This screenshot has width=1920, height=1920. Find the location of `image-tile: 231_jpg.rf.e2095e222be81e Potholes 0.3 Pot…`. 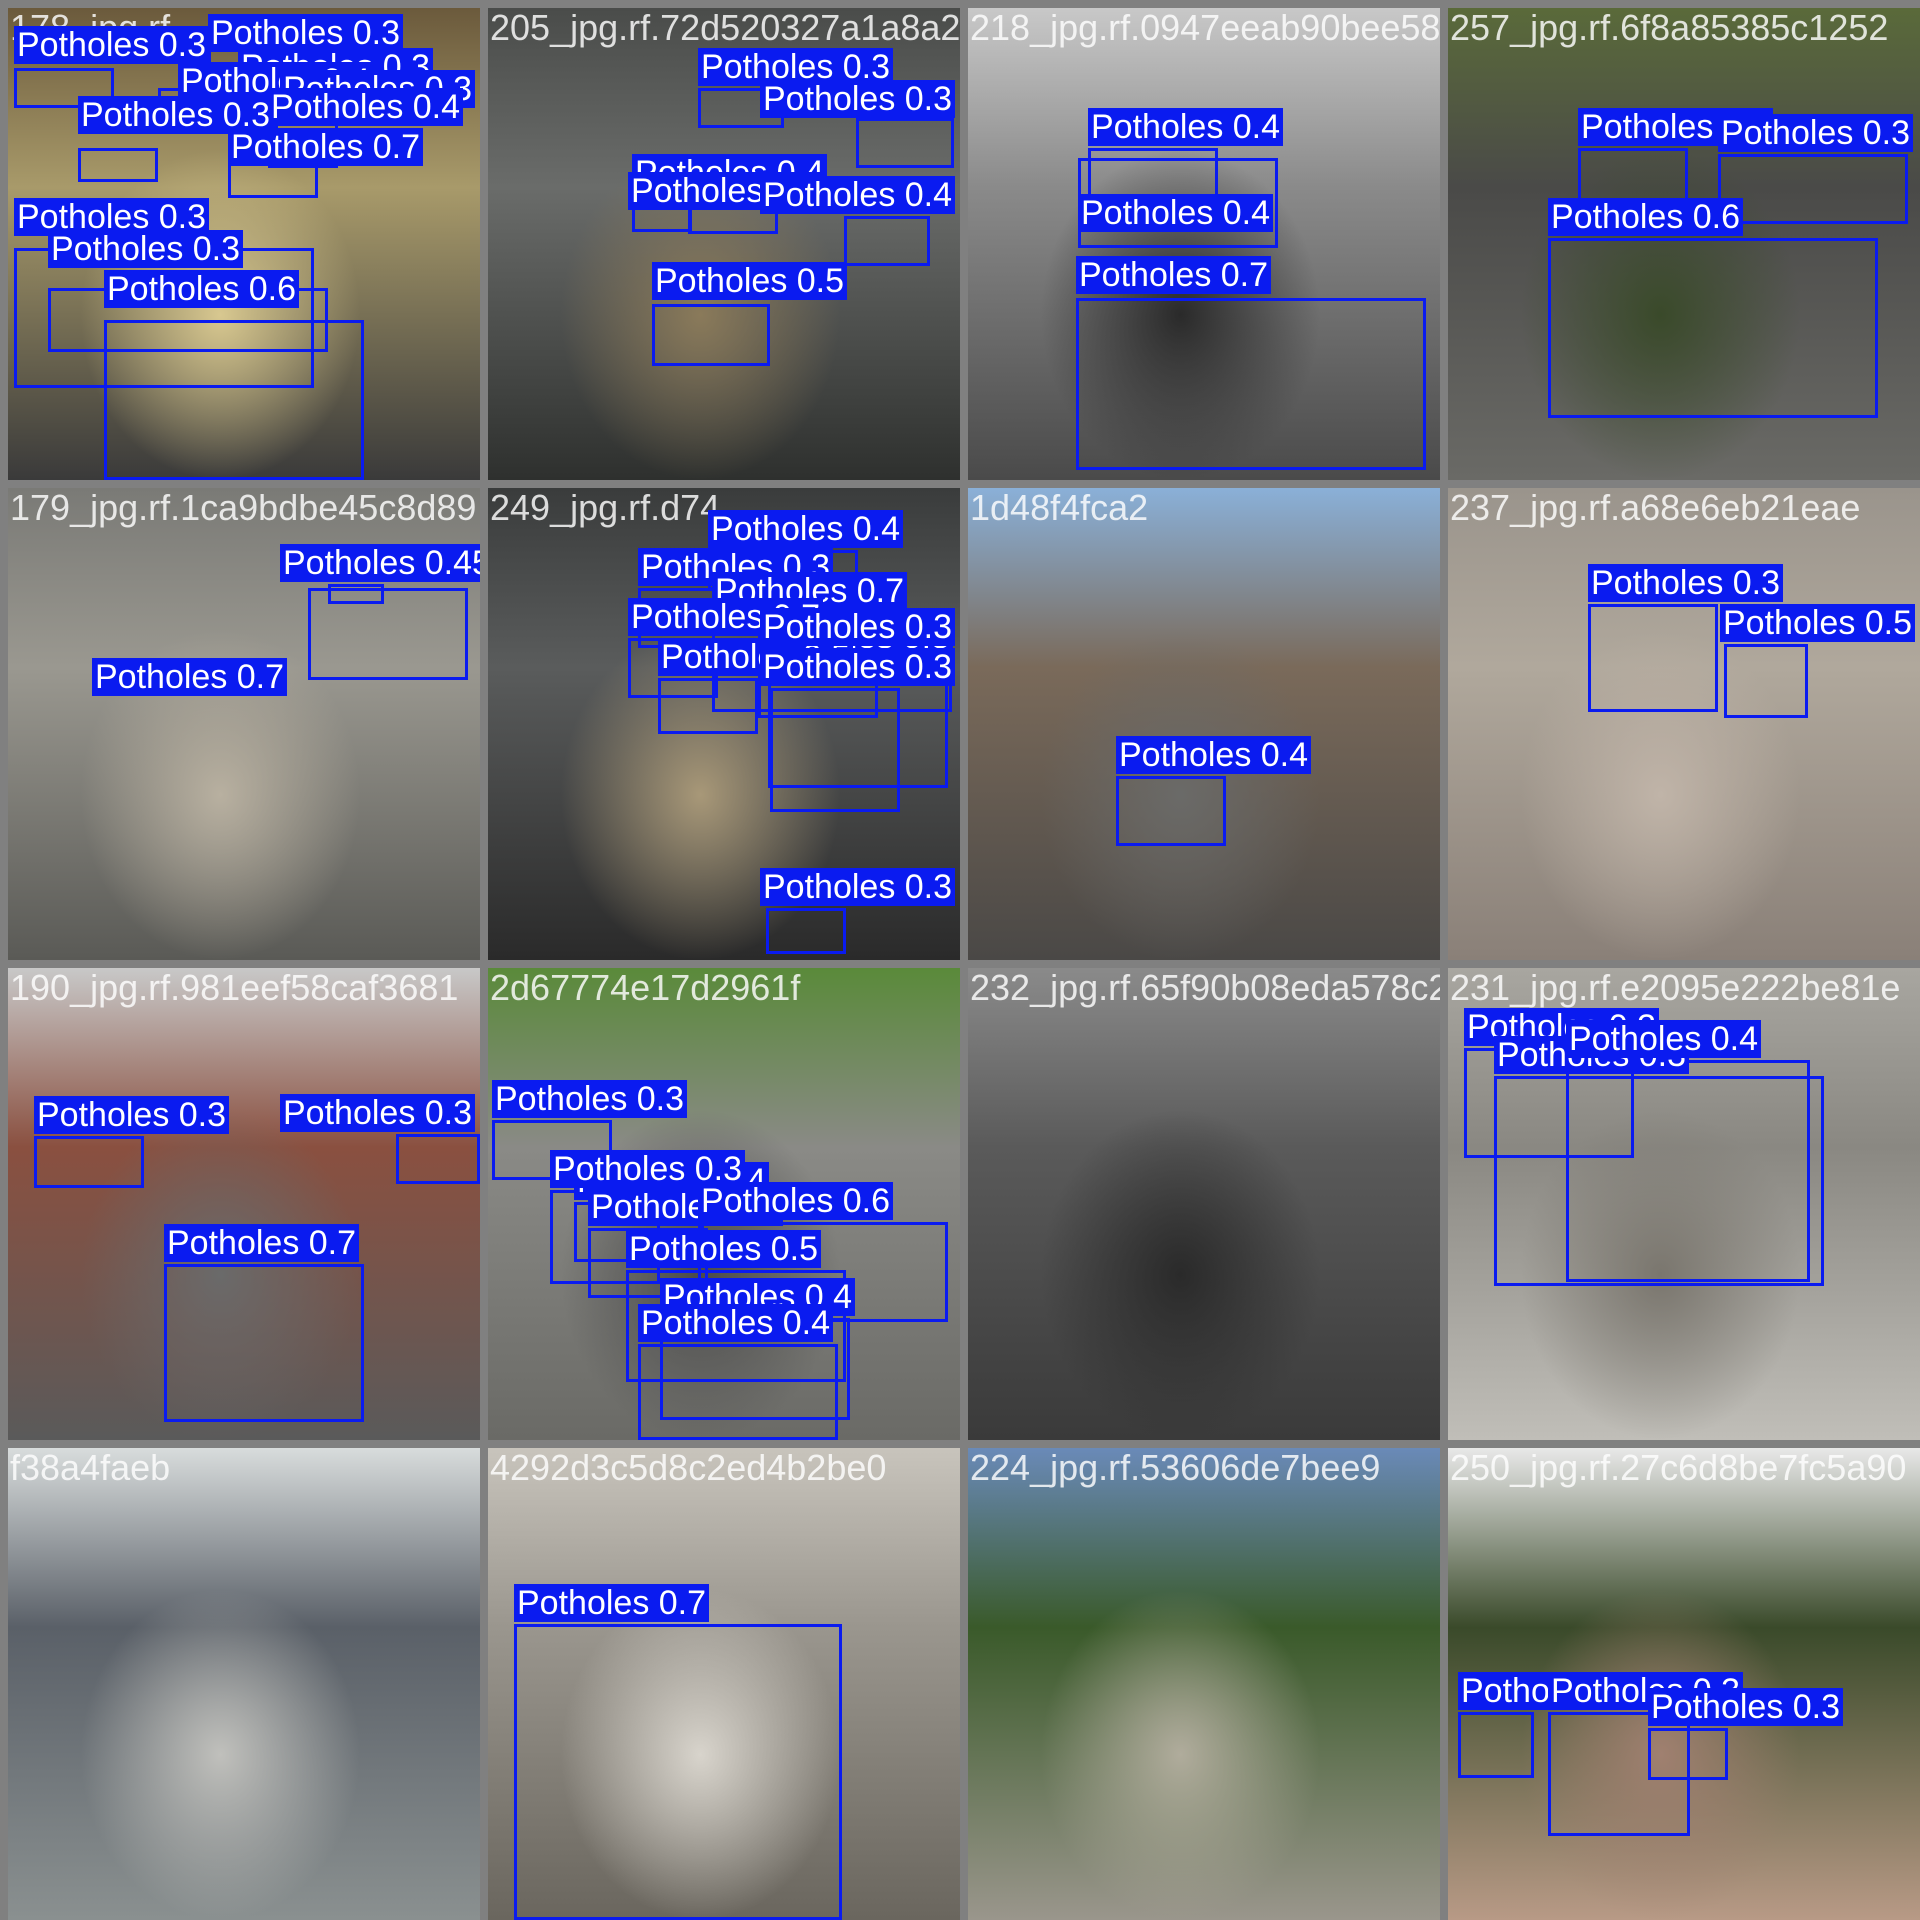

image-tile: 231_jpg.rf.e2095e222be81e Potholes 0.3 Pot… is located at coordinates (1684, 1204).